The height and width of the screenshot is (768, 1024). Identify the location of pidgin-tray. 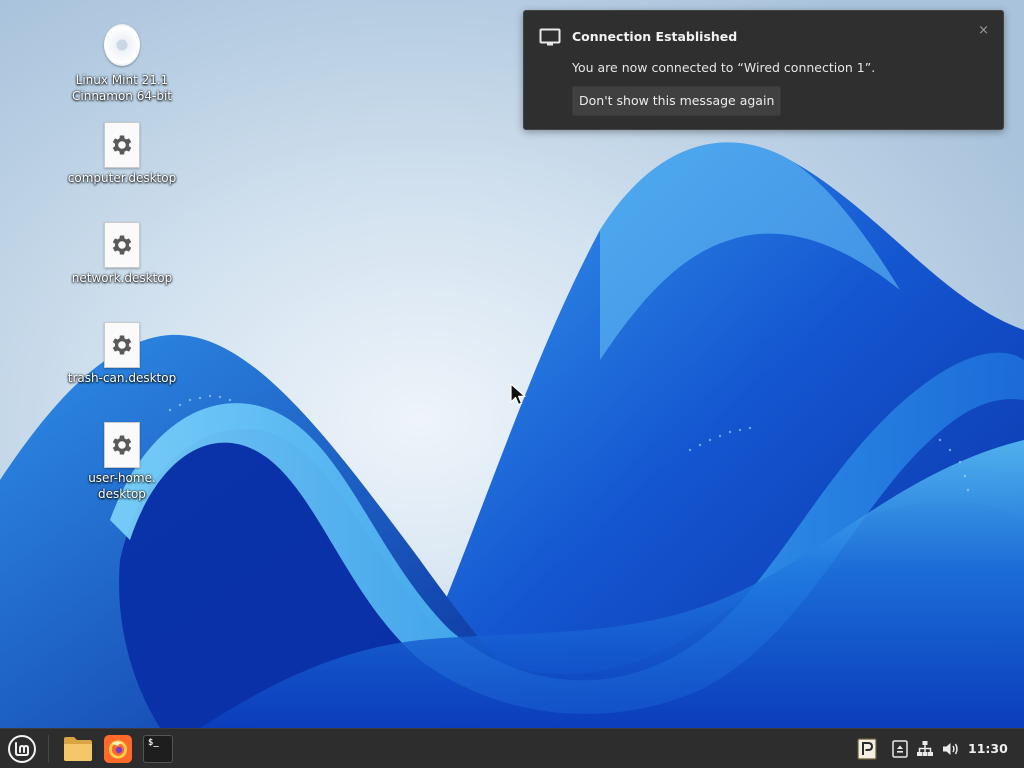
(867, 749).